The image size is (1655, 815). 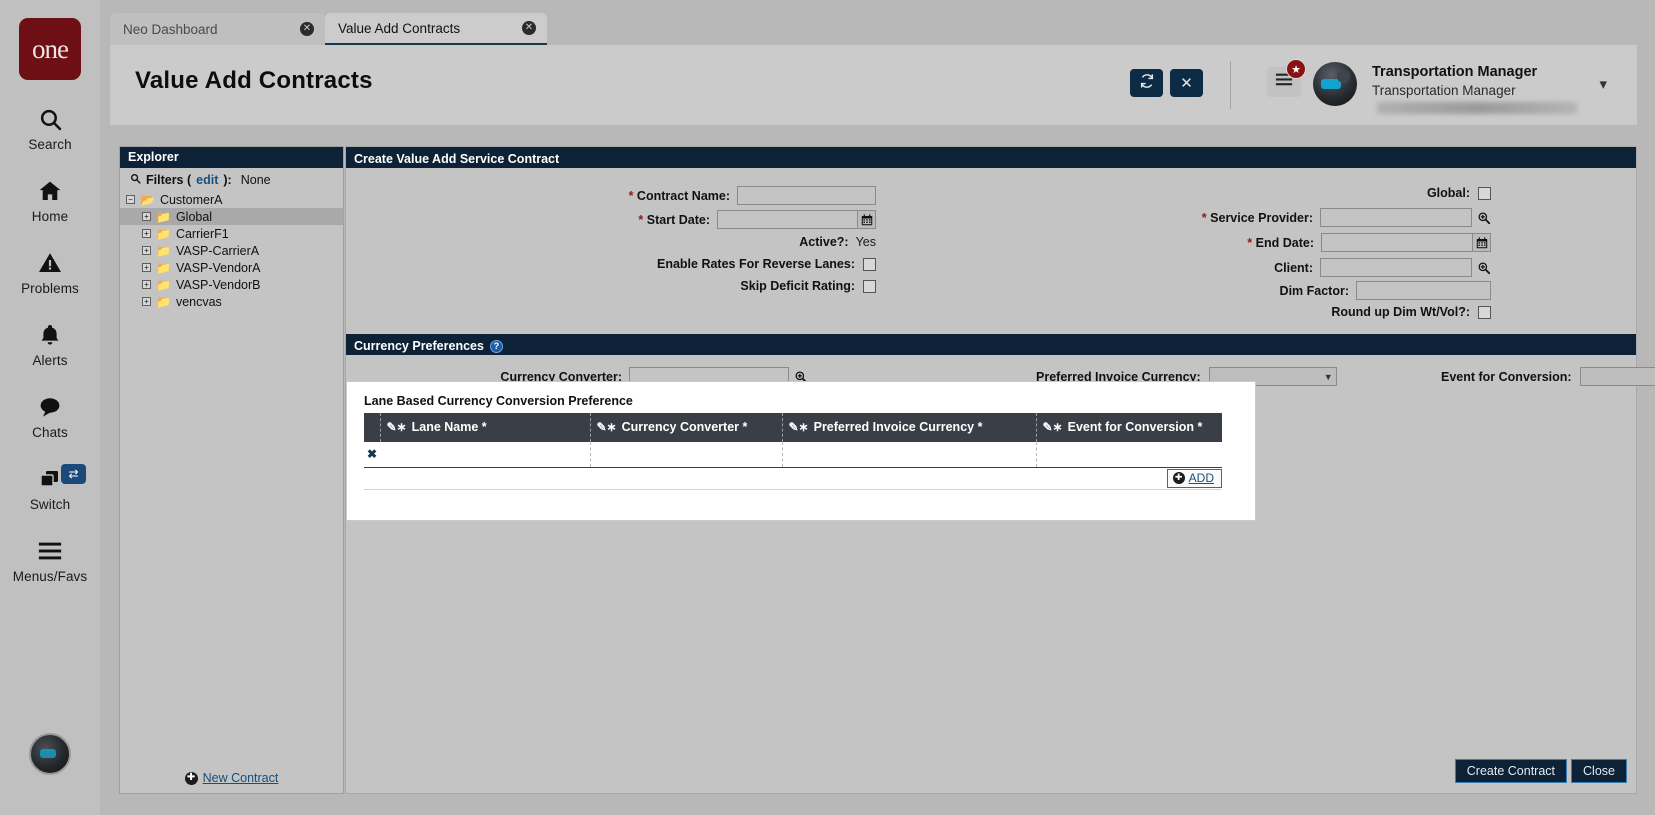 What do you see at coordinates (1455, 72) in the screenshot?
I see `user-name: Transportation Manager` at bounding box center [1455, 72].